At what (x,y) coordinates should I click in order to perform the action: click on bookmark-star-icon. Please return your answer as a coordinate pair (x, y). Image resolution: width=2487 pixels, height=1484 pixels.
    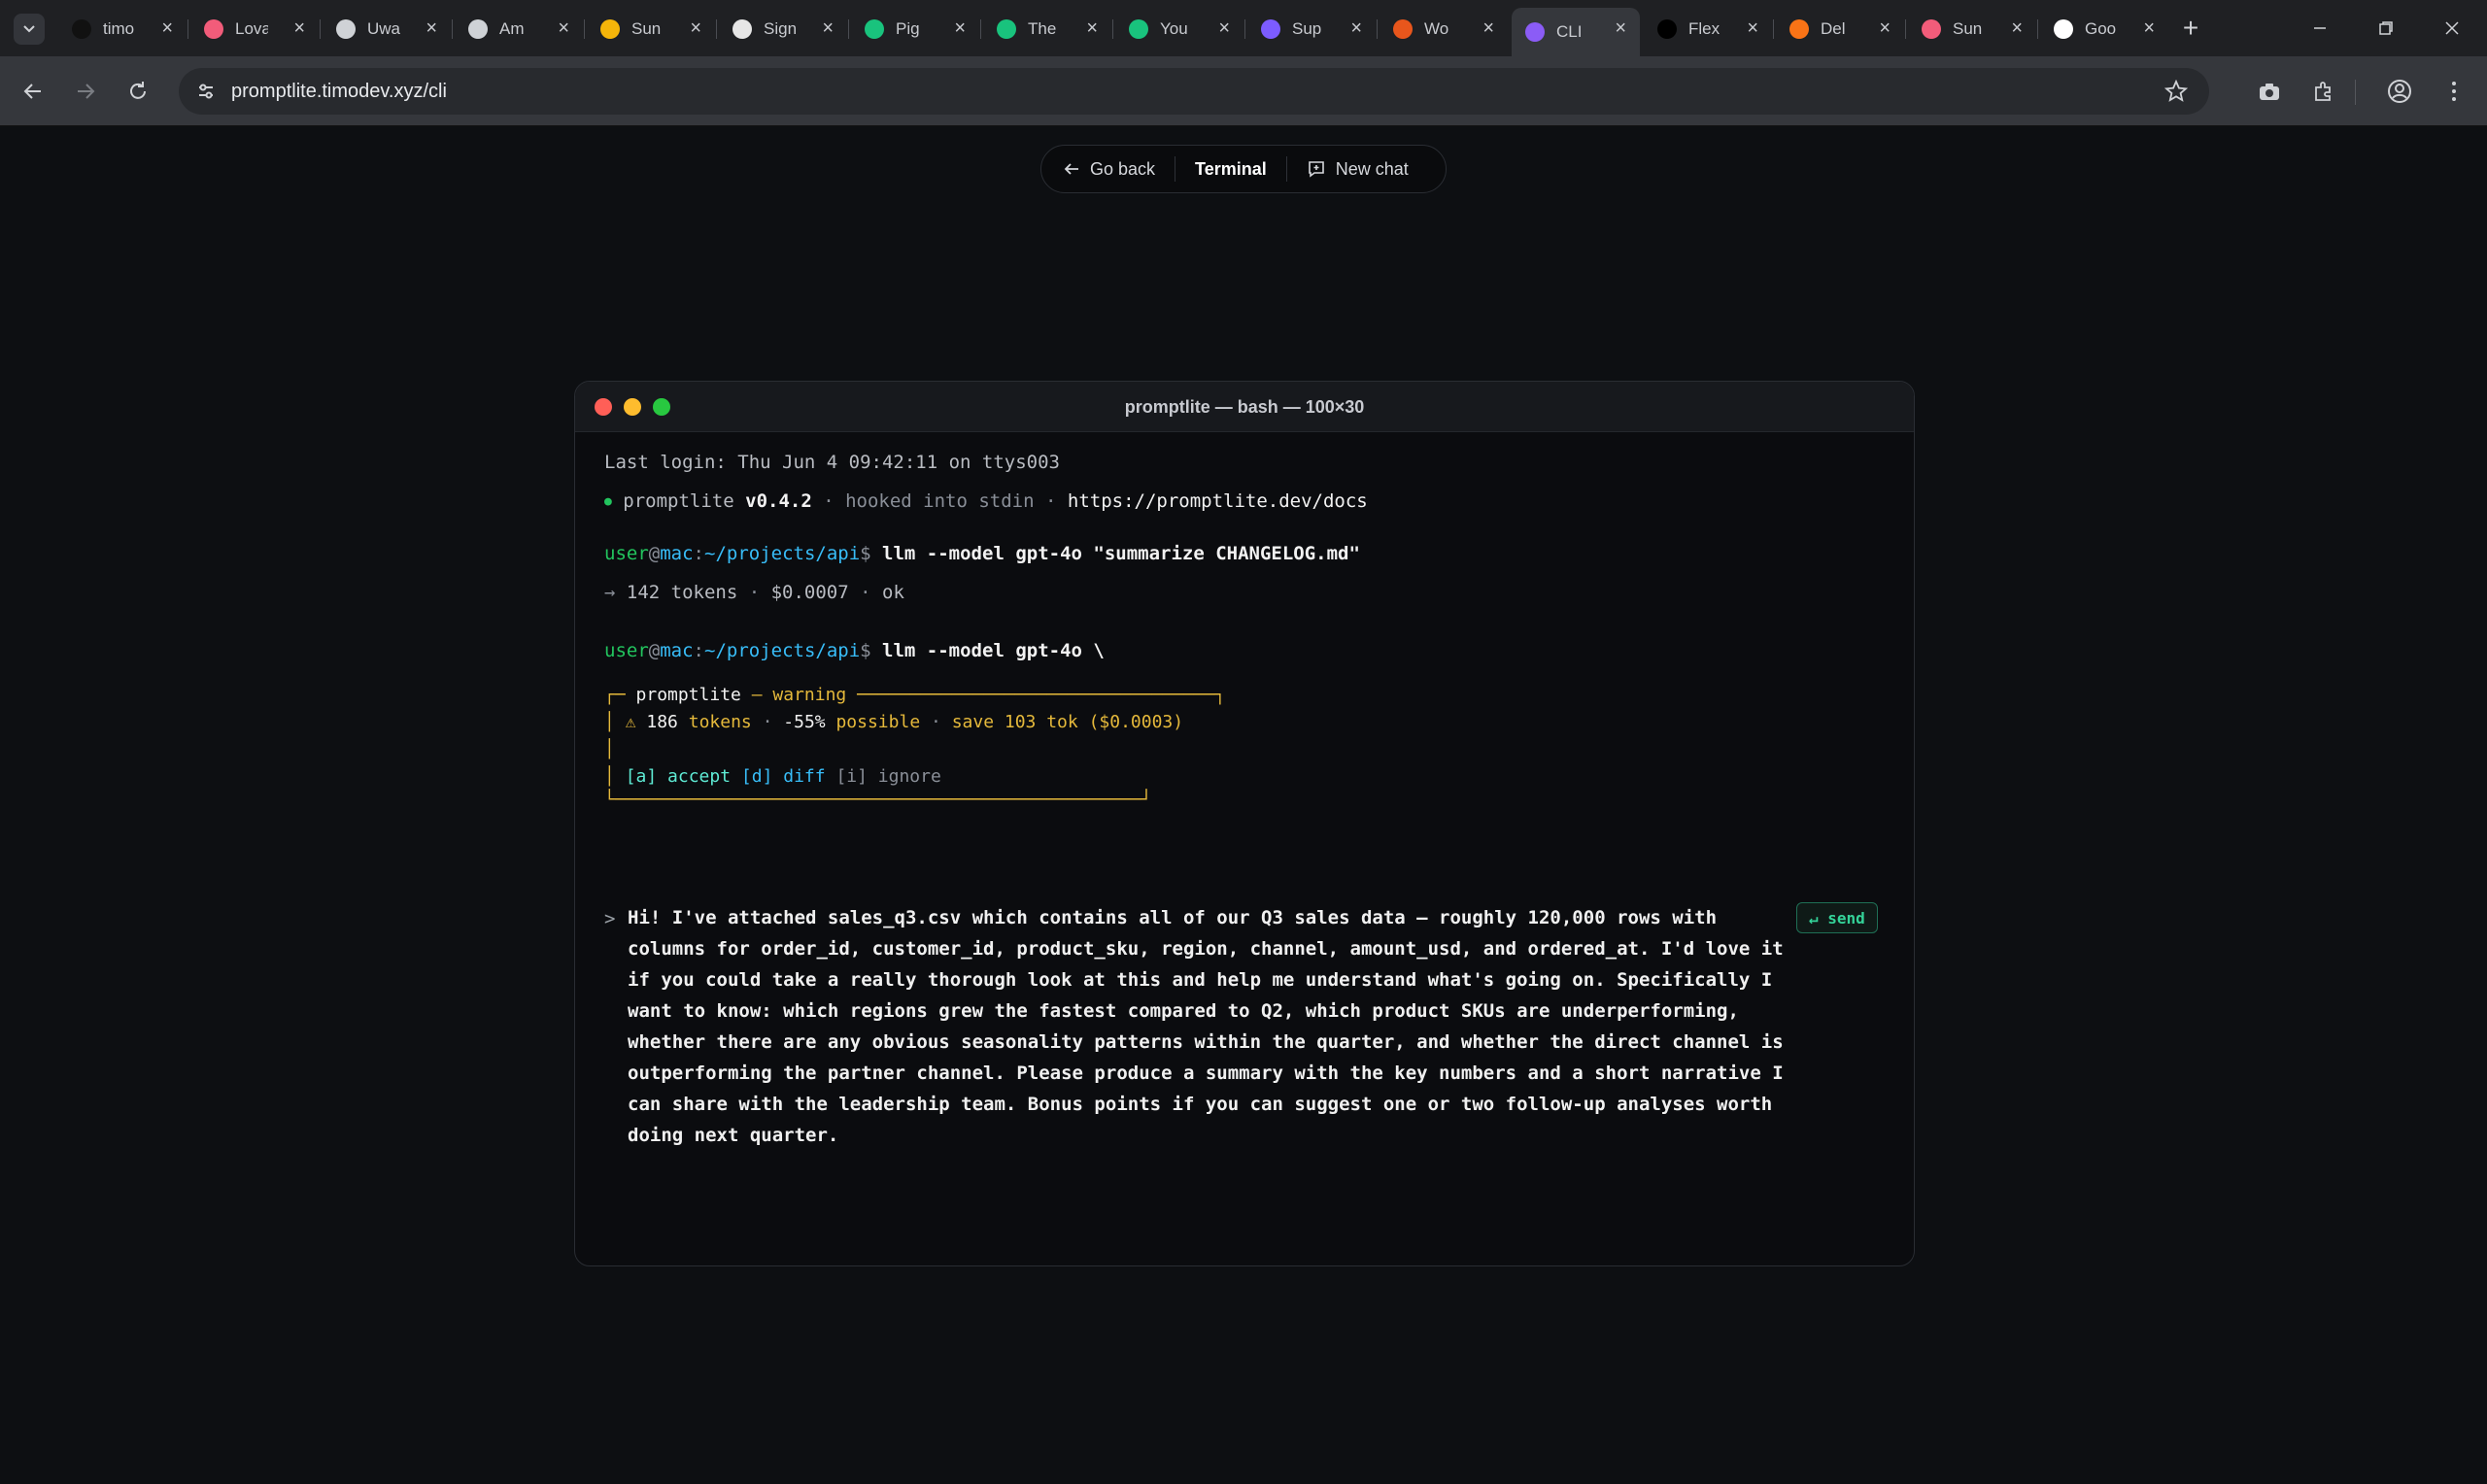
    Looking at the image, I should click on (2176, 92).